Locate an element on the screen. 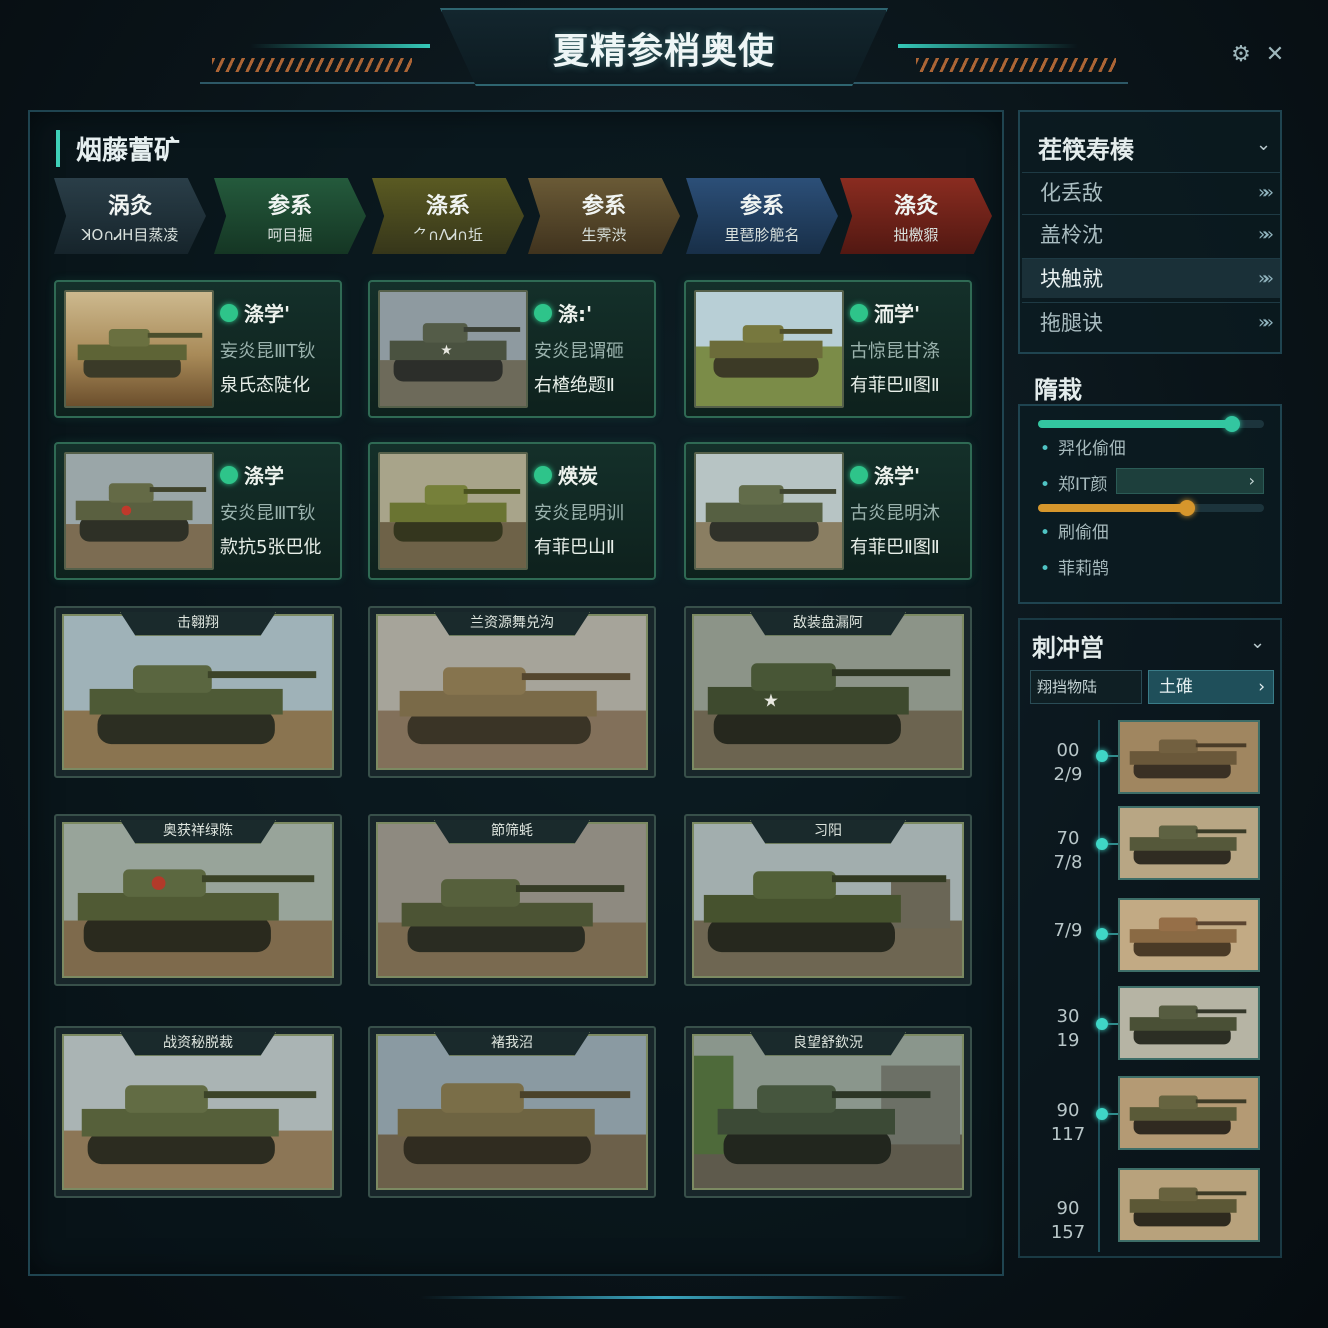  option-label: 羿化偷佃 is located at coordinates (1083, 446).